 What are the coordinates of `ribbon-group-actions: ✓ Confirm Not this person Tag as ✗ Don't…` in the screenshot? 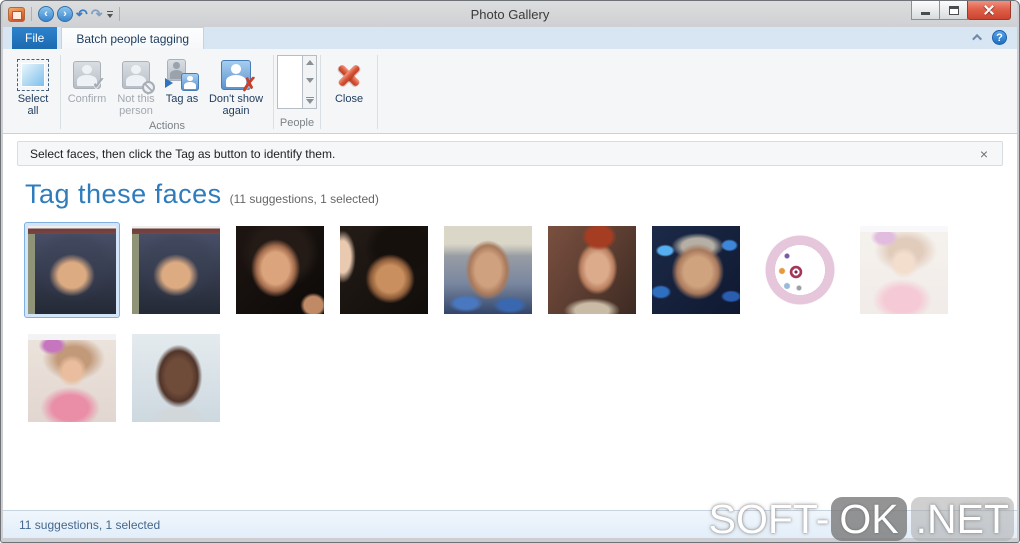 It's located at (167, 93).